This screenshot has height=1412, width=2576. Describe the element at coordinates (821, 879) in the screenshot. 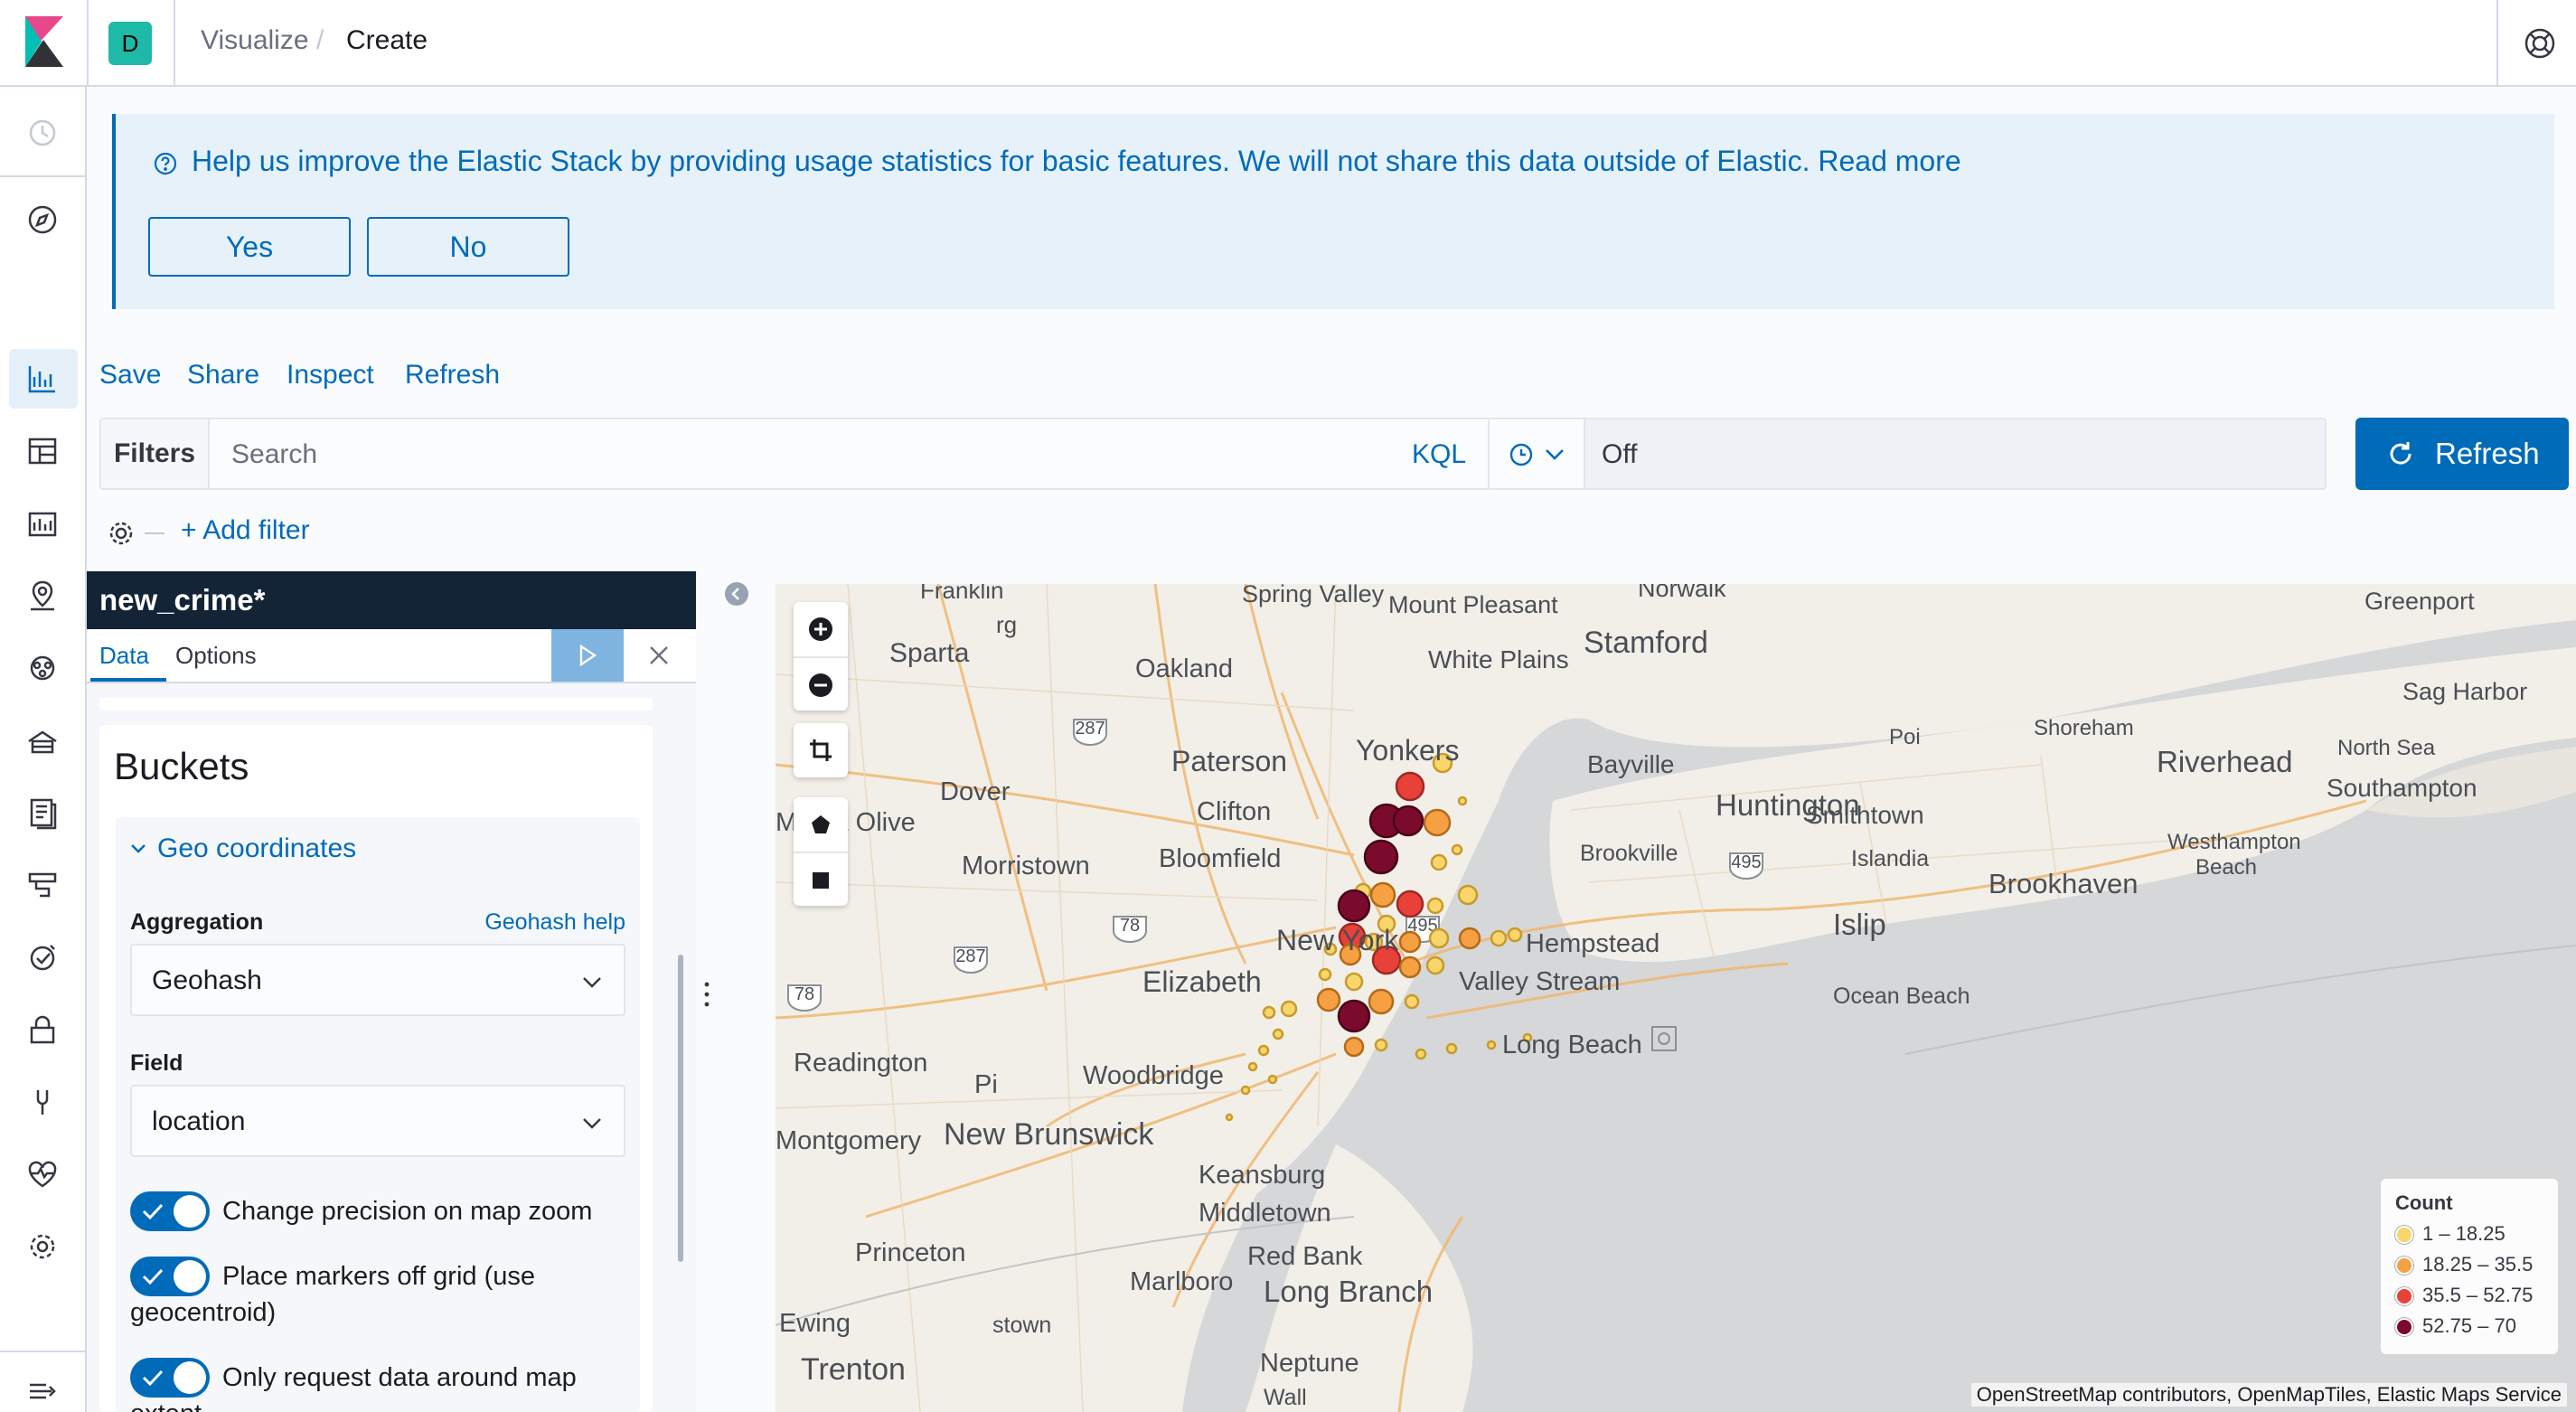

I see `draw-rectangle-button` at that location.